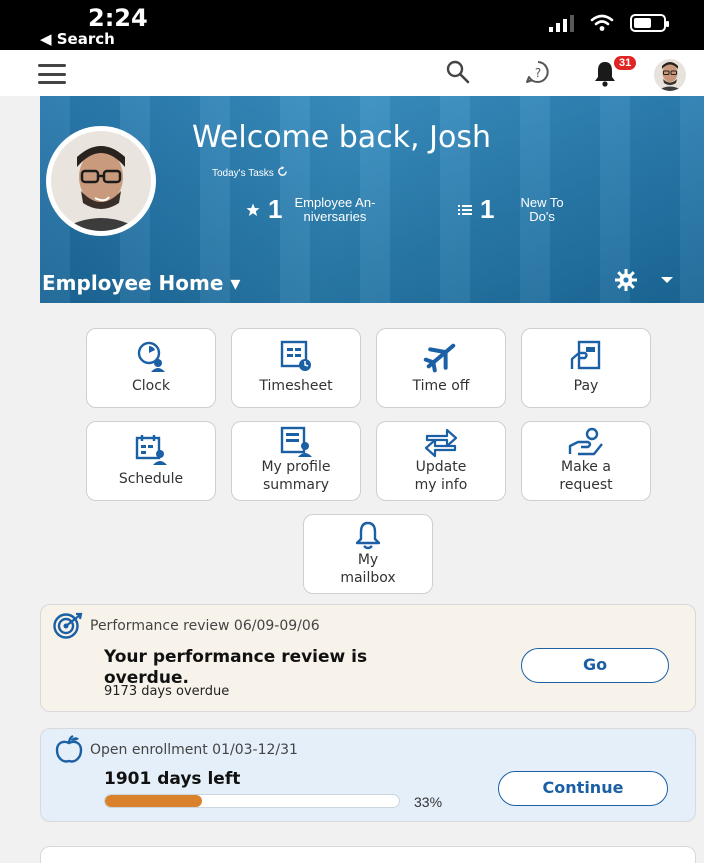  Describe the element at coordinates (151, 356) in the screenshot. I see `clock-icon` at that location.